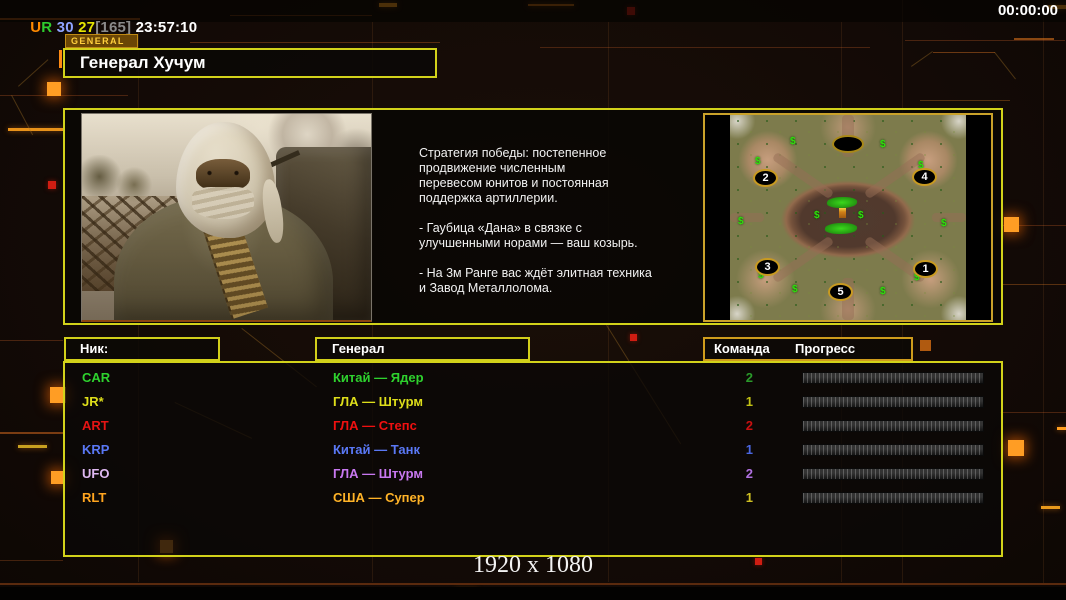 The height and width of the screenshot is (600, 1066). What do you see at coordinates (250, 63) in the screenshot?
I see `general-name-box: Генерал Хучум` at bounding box center [250, 63].